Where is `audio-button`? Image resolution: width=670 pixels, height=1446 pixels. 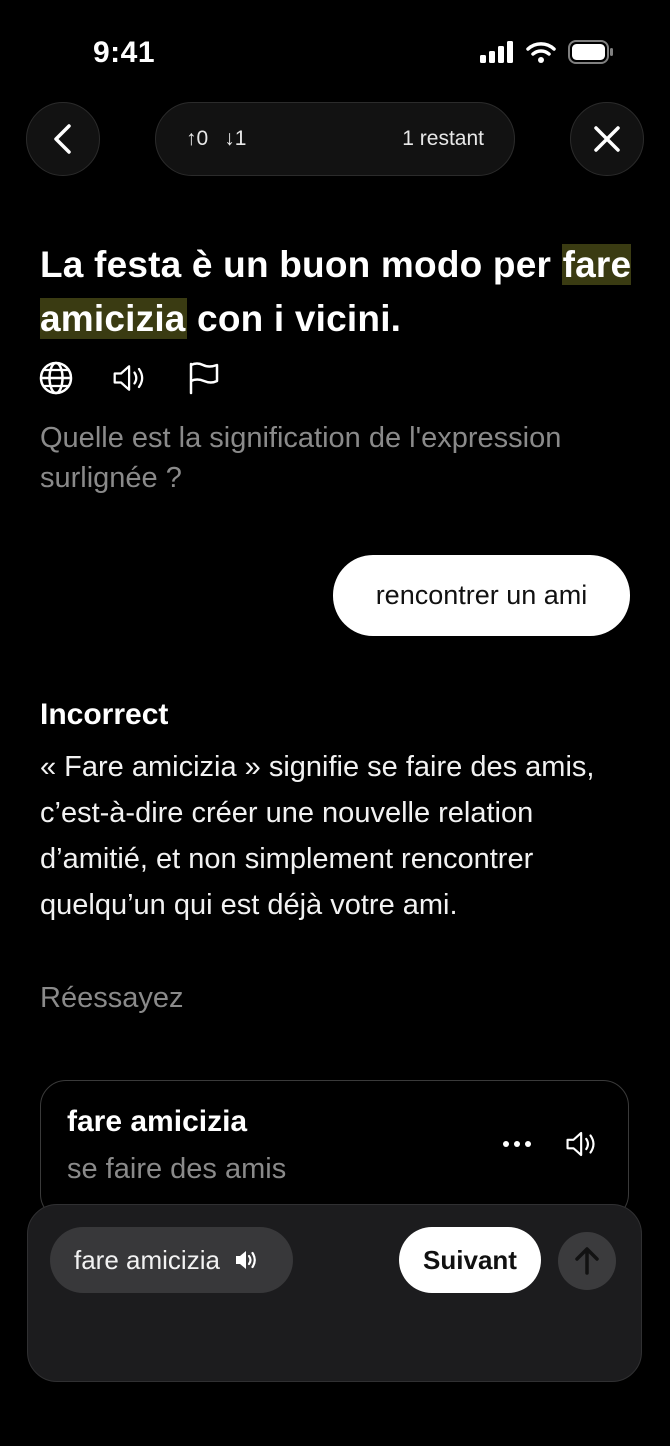
audio-button is located at coordinates (130, 378).